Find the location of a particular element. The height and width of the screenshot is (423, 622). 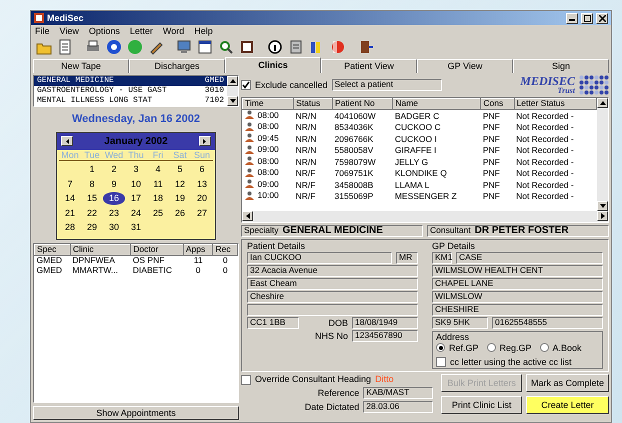

calendar-day: 28 is located at coordinates (70, 227).